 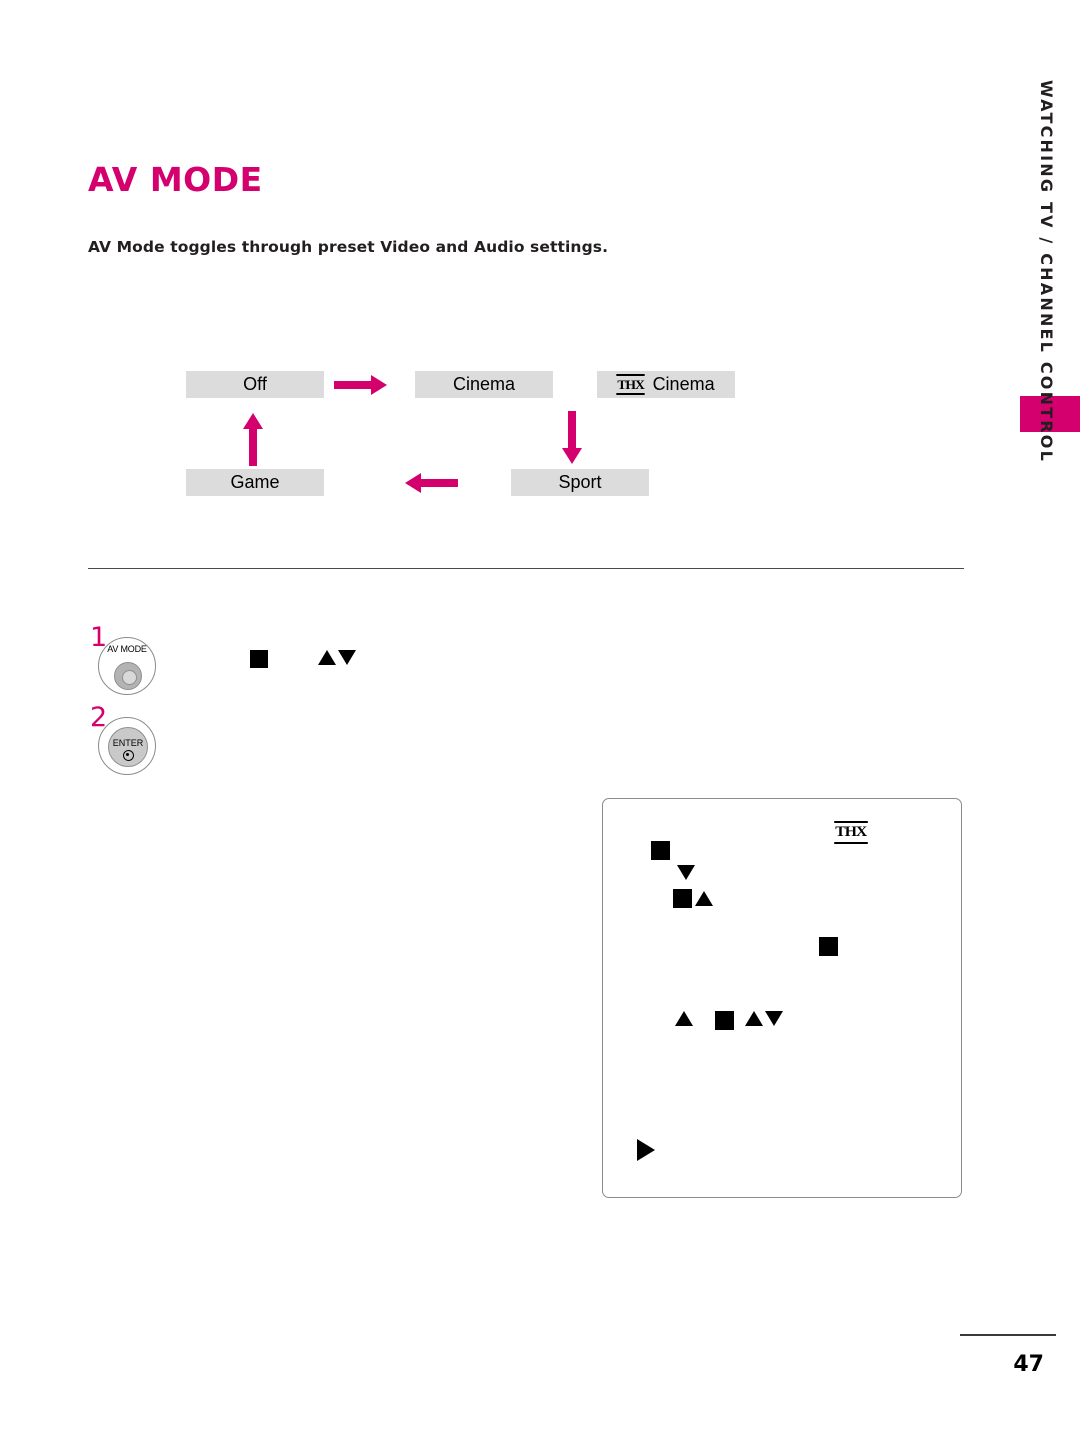 What do you see at coordinates (127, 649) in the screenshot?
I see `av-mode-button-label: AV MODE` at bounding box center [127, 649].